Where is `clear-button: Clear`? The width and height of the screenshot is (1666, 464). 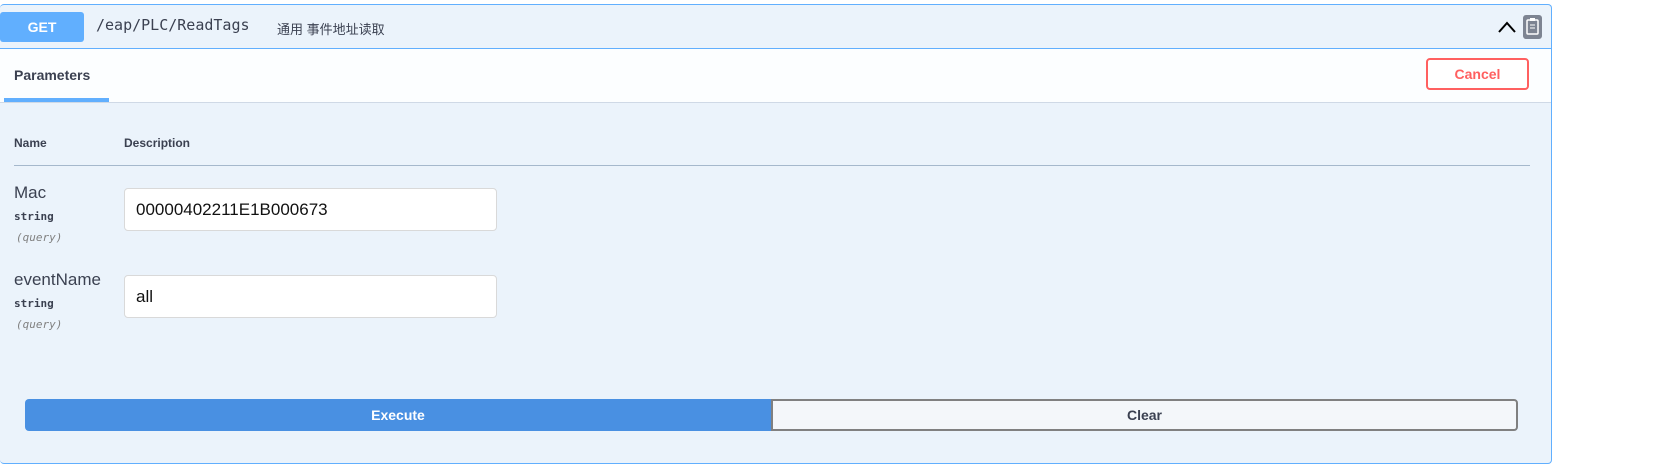 clear-button: Clear is located at coordinates (1144, 415).